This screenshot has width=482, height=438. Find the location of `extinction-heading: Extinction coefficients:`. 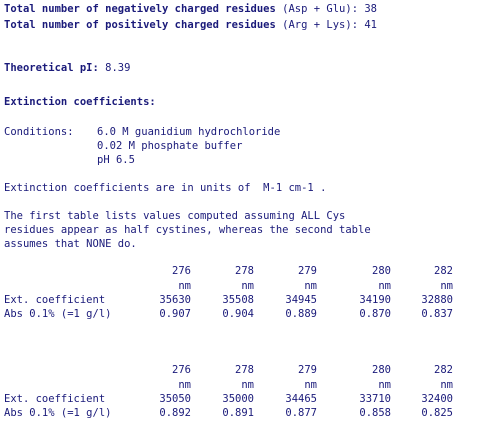

extinction-heading: Extinction coefficients: is located at coordinates (80, 102).